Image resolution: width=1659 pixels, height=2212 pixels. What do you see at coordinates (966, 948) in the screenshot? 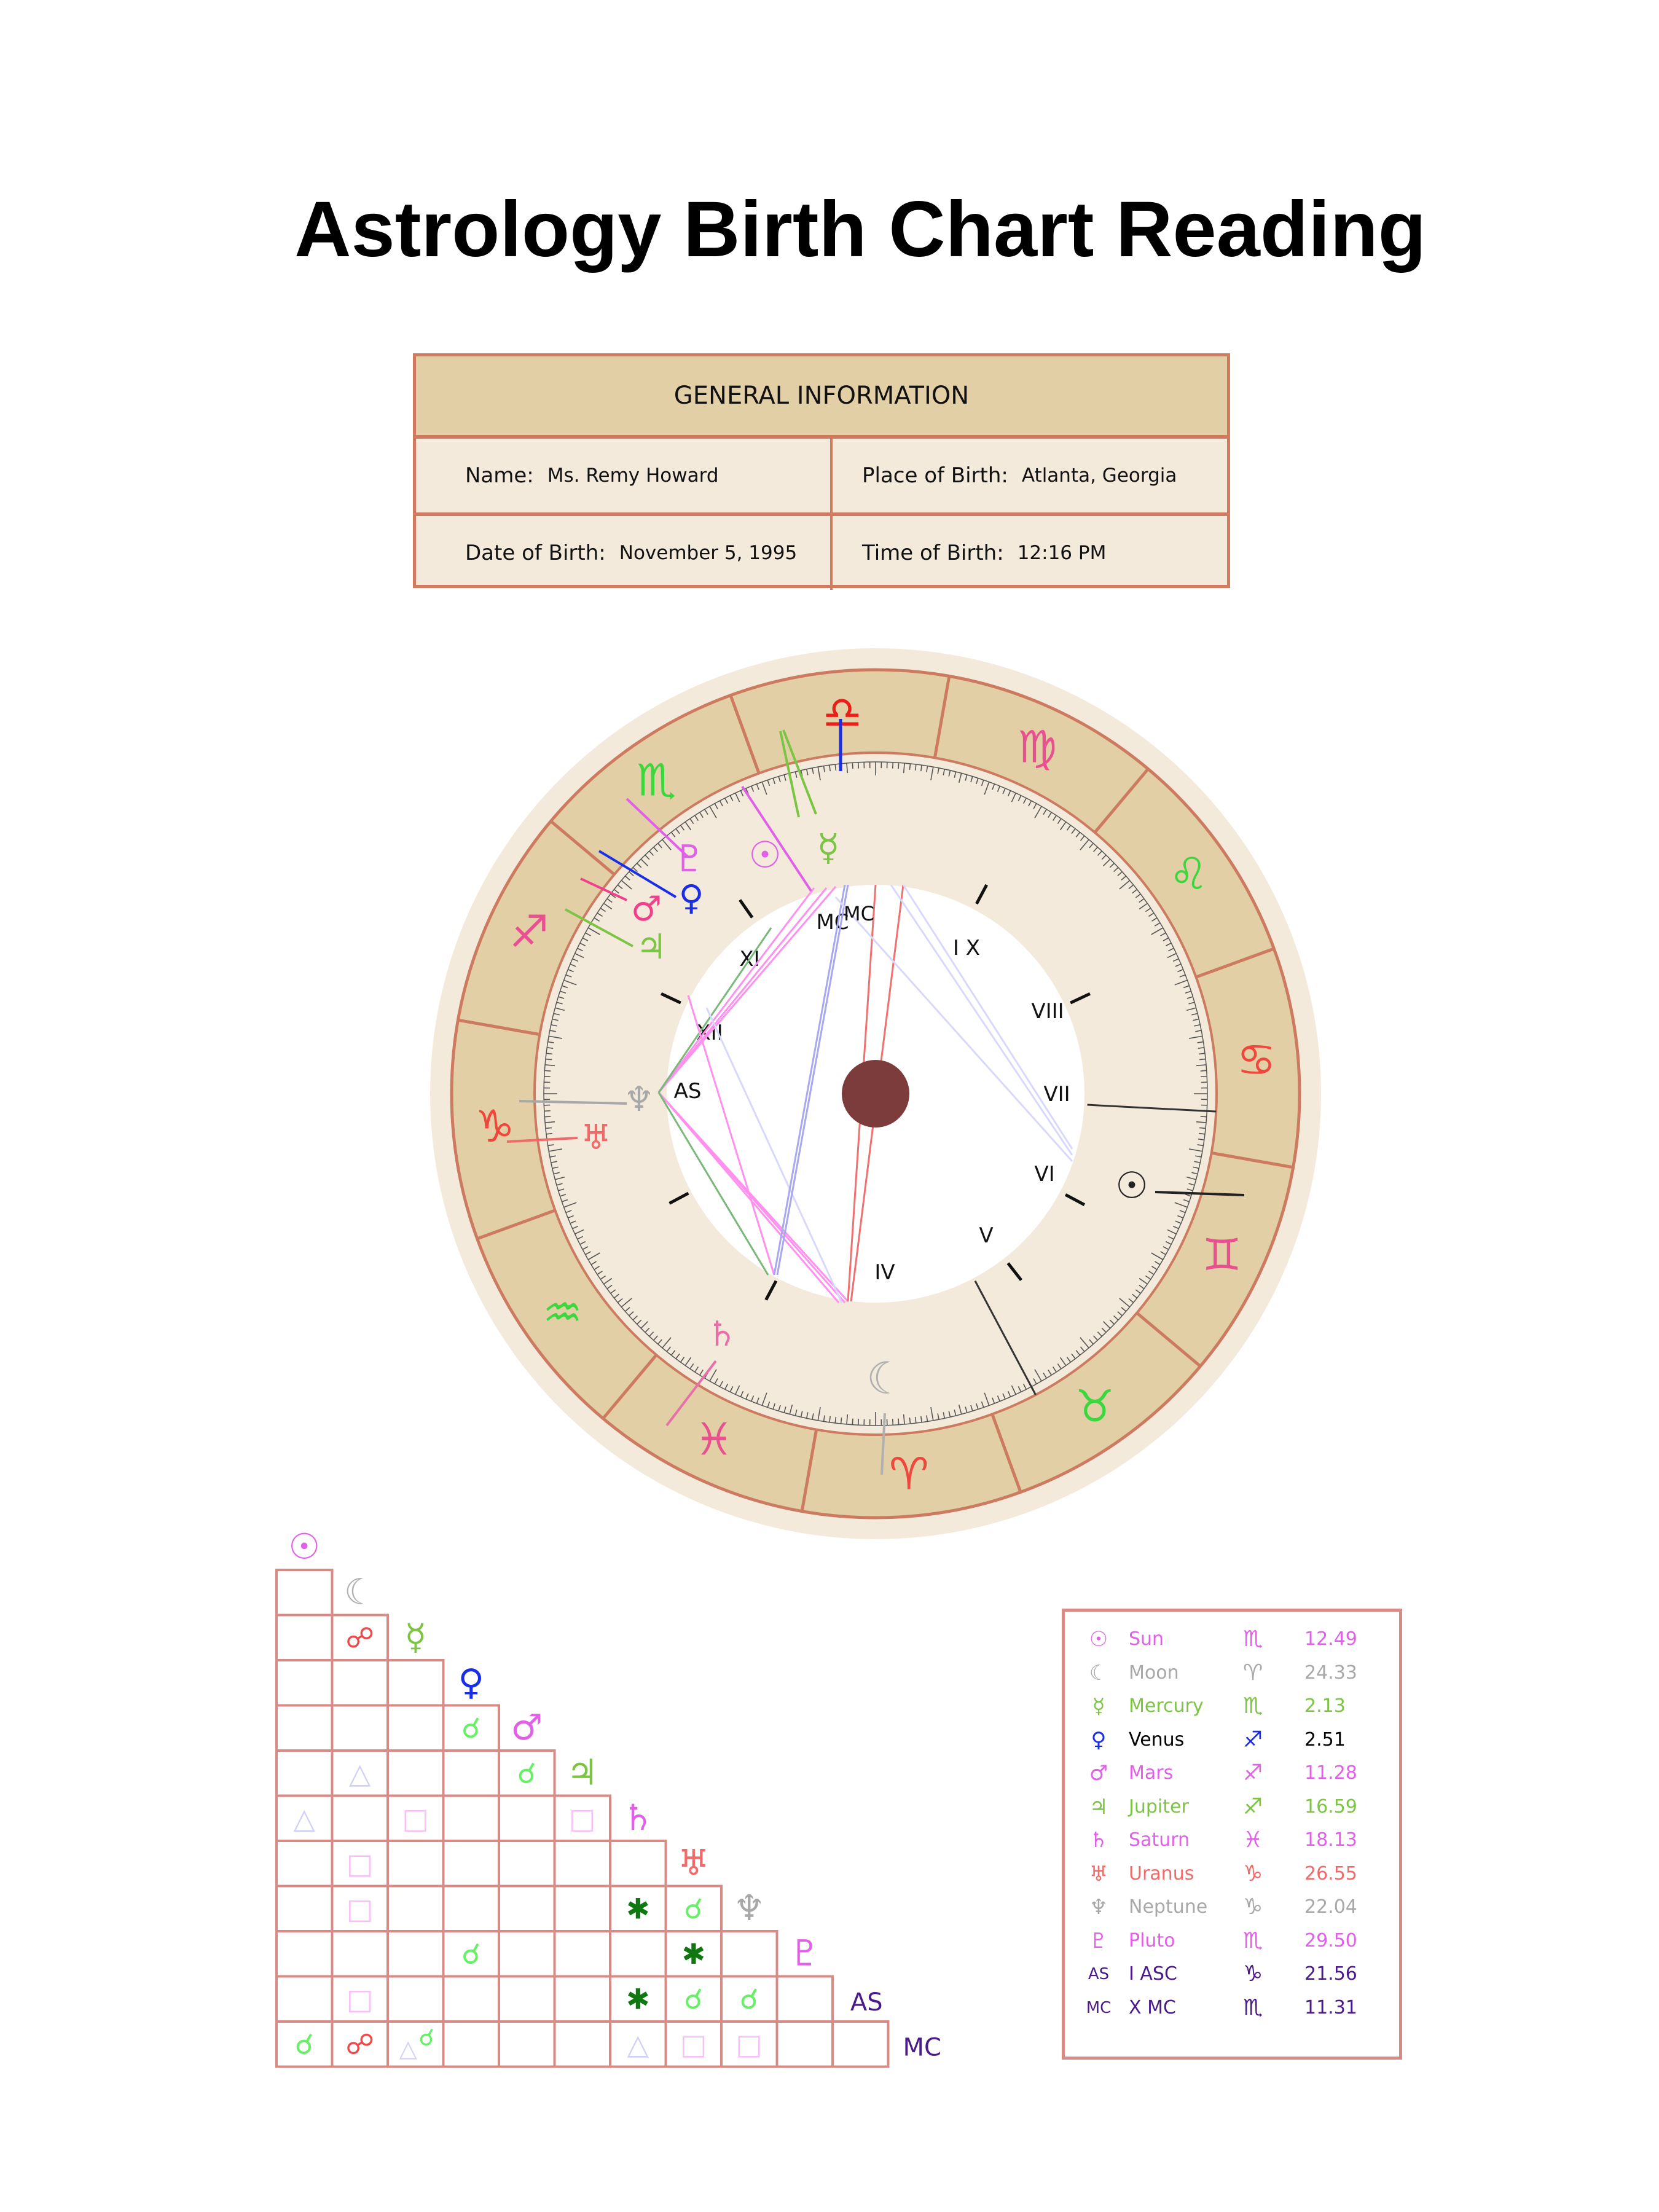
I see `house-label: I X` at bounding box center [966, 948].